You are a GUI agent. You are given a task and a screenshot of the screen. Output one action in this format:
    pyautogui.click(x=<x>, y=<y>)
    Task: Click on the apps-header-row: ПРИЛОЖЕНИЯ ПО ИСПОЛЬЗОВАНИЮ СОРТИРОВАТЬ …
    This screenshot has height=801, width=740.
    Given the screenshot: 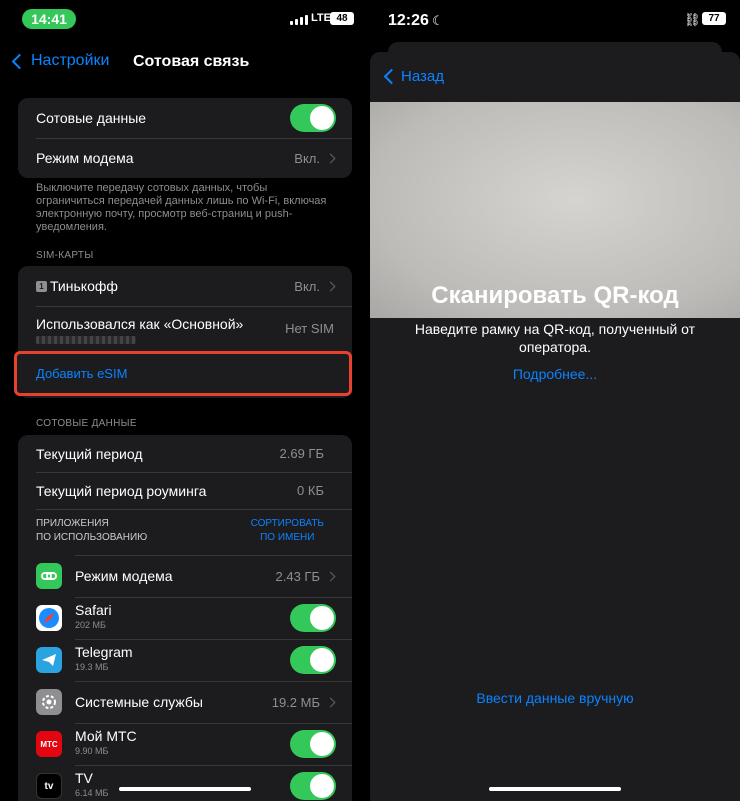 What is the action you would take?
    pyautogui.click(x=185, y=532)
    